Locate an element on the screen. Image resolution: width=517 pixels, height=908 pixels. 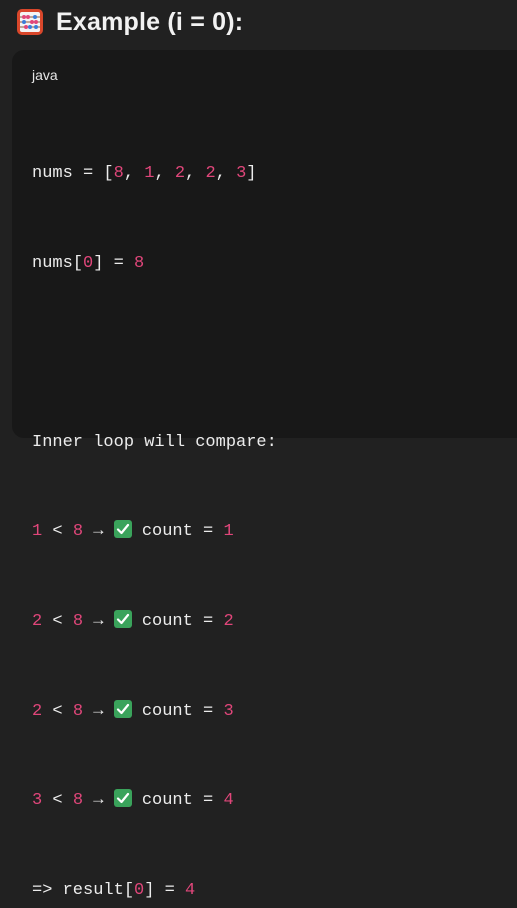
code-line-nums-array: nums = [8, 1, 2, 2, 3] is located at coordinates (154, 174).